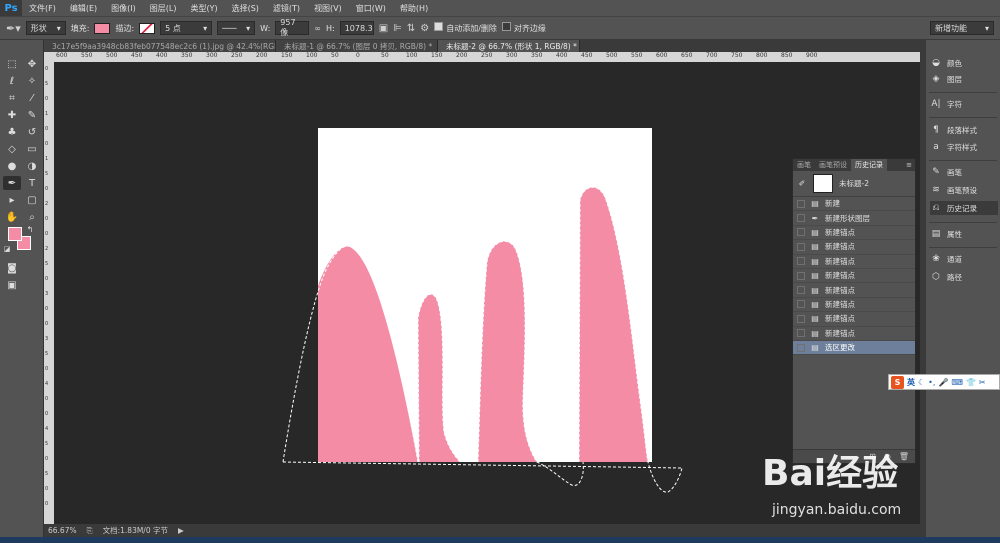 Image resolution: width=1000 pixels, height=543 pixels. Describe the element at coordinates (383, 28) in the screenshot. I see `path-operations-icon: ▣` at that location.